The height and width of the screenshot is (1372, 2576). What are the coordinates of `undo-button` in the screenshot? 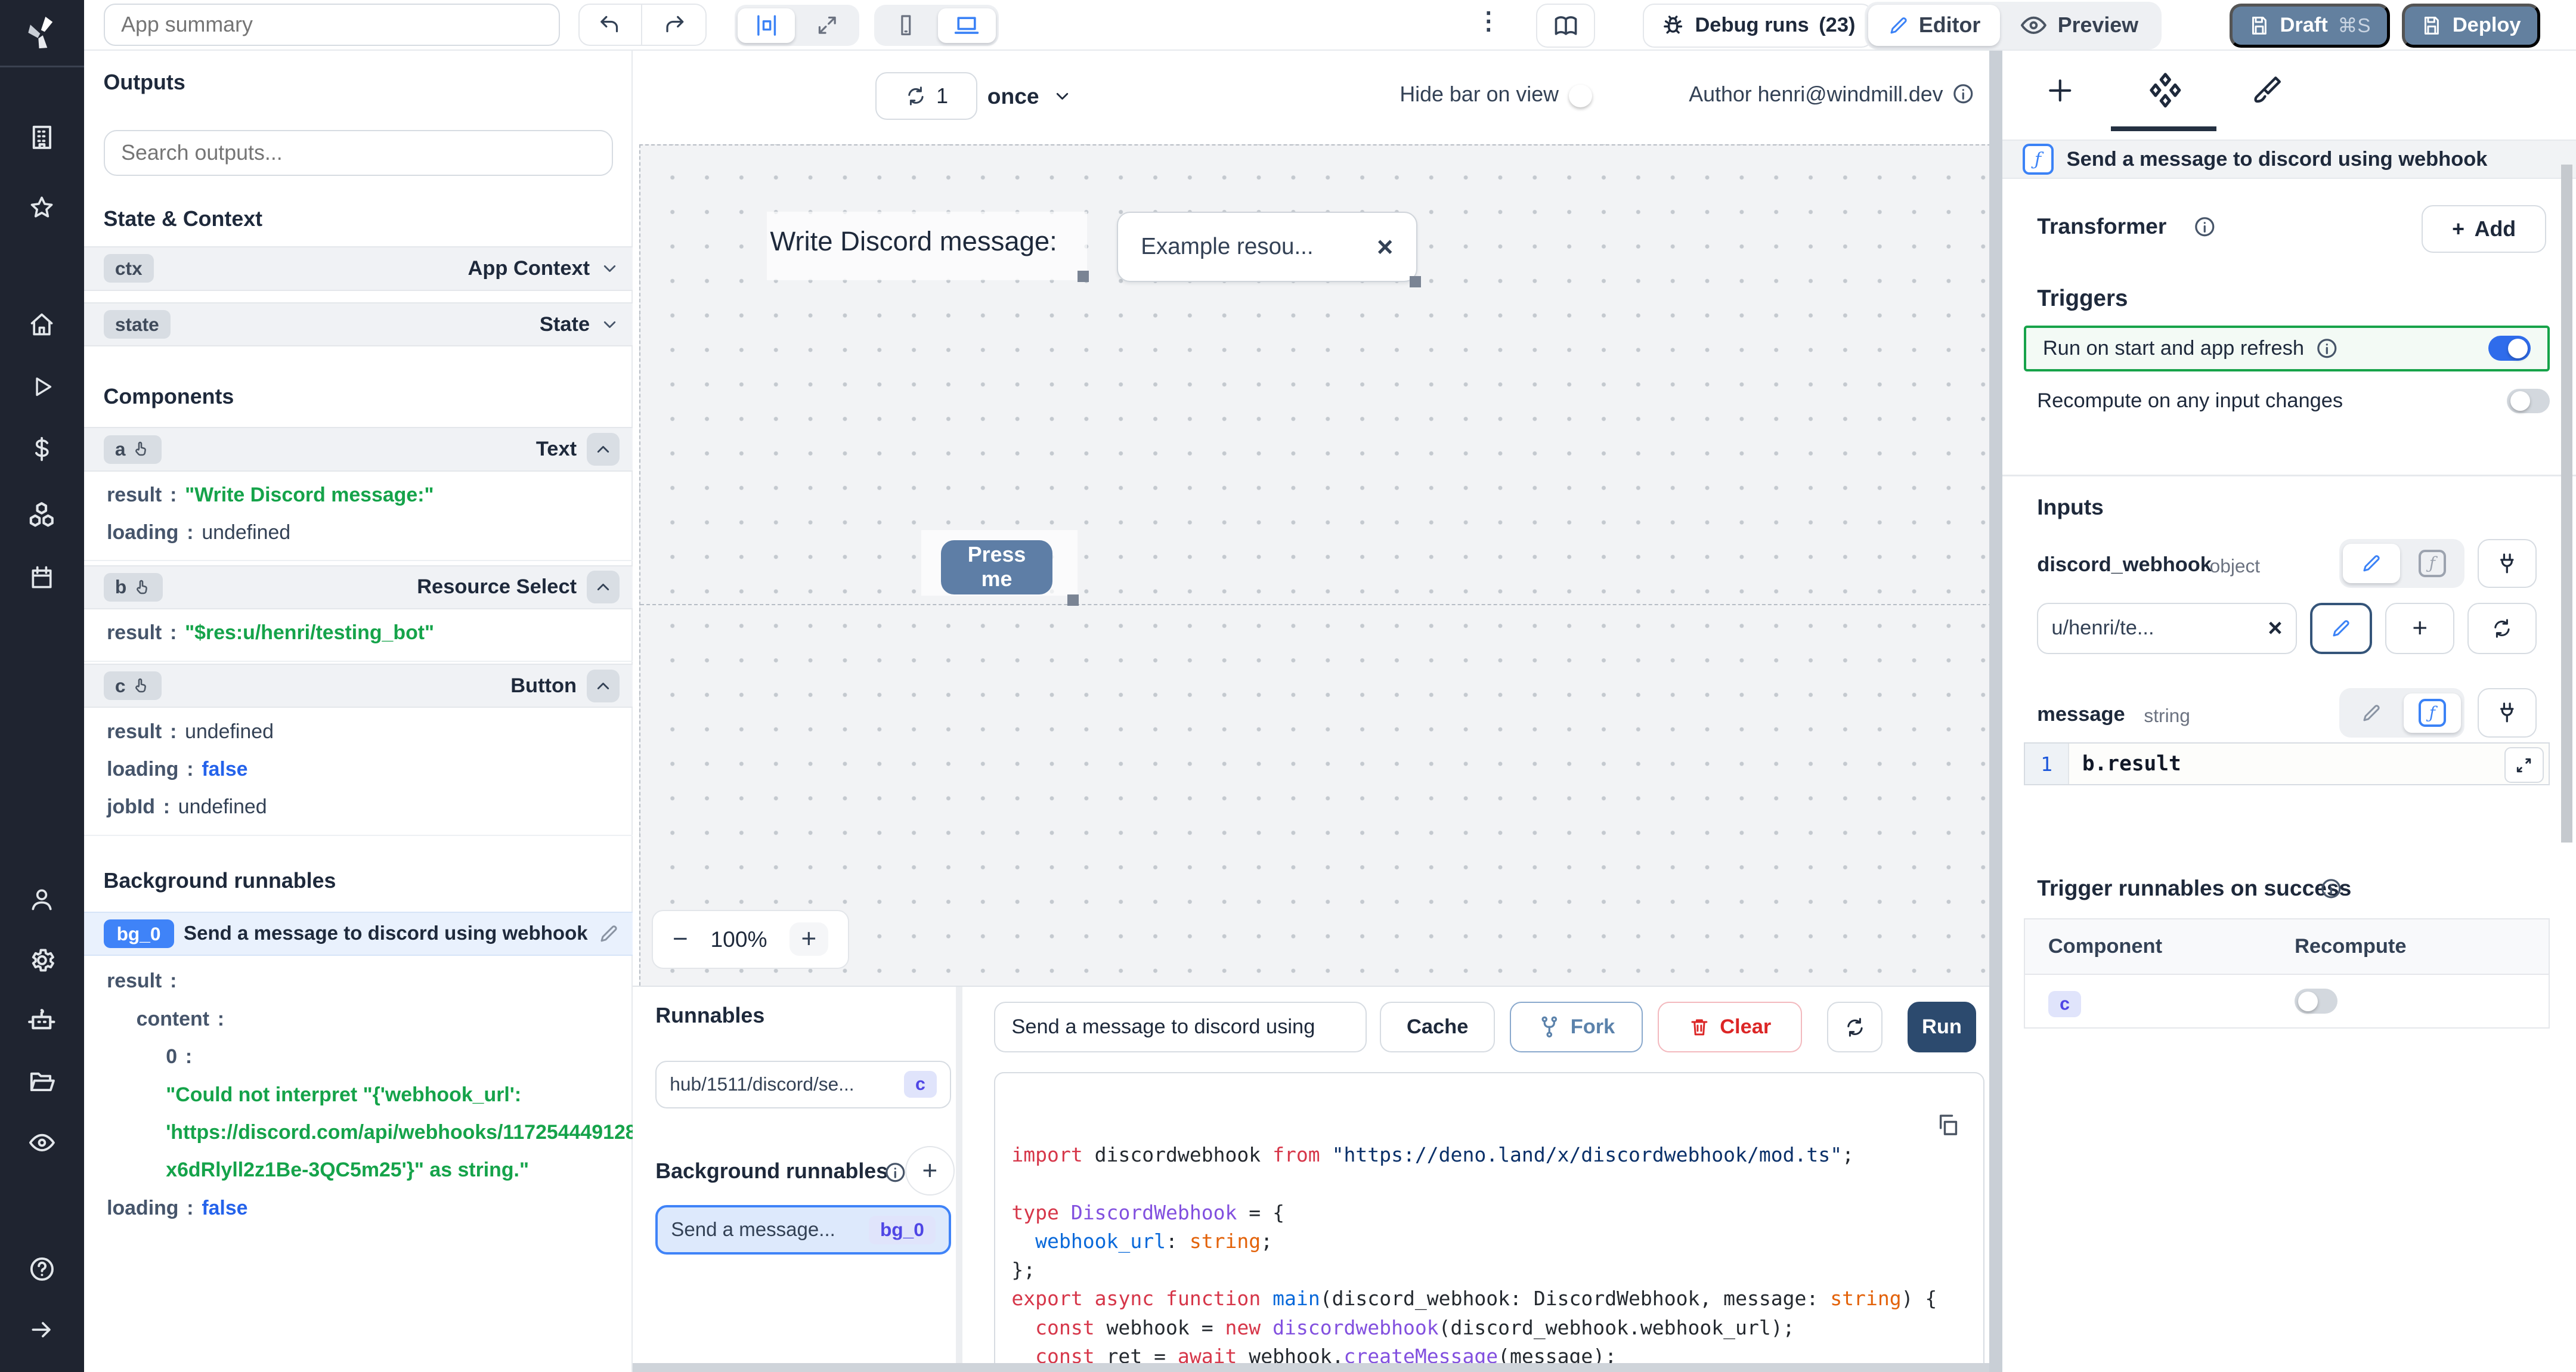 It's located at (611, 25).